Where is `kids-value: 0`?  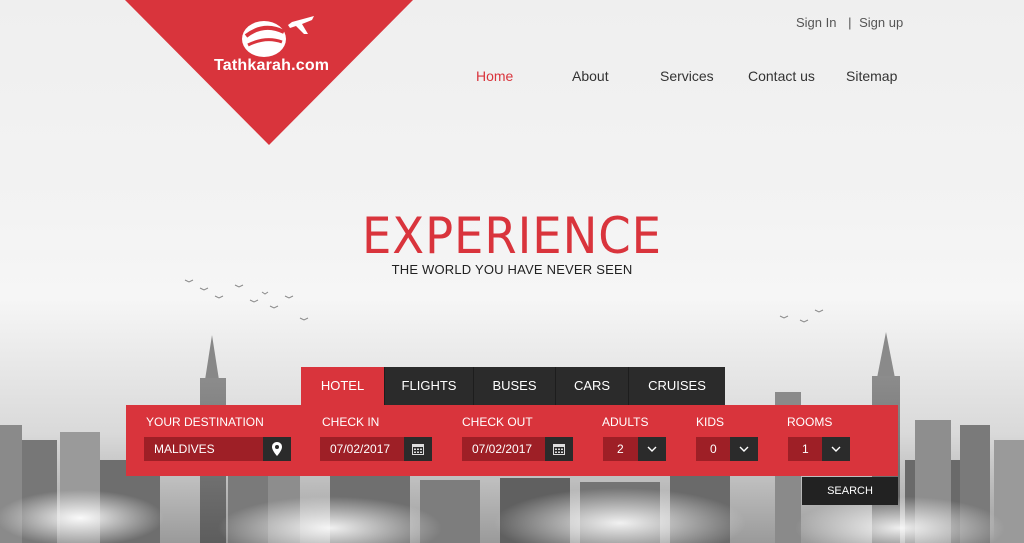
kids-value: 0 is located at coordinates (713, 449).